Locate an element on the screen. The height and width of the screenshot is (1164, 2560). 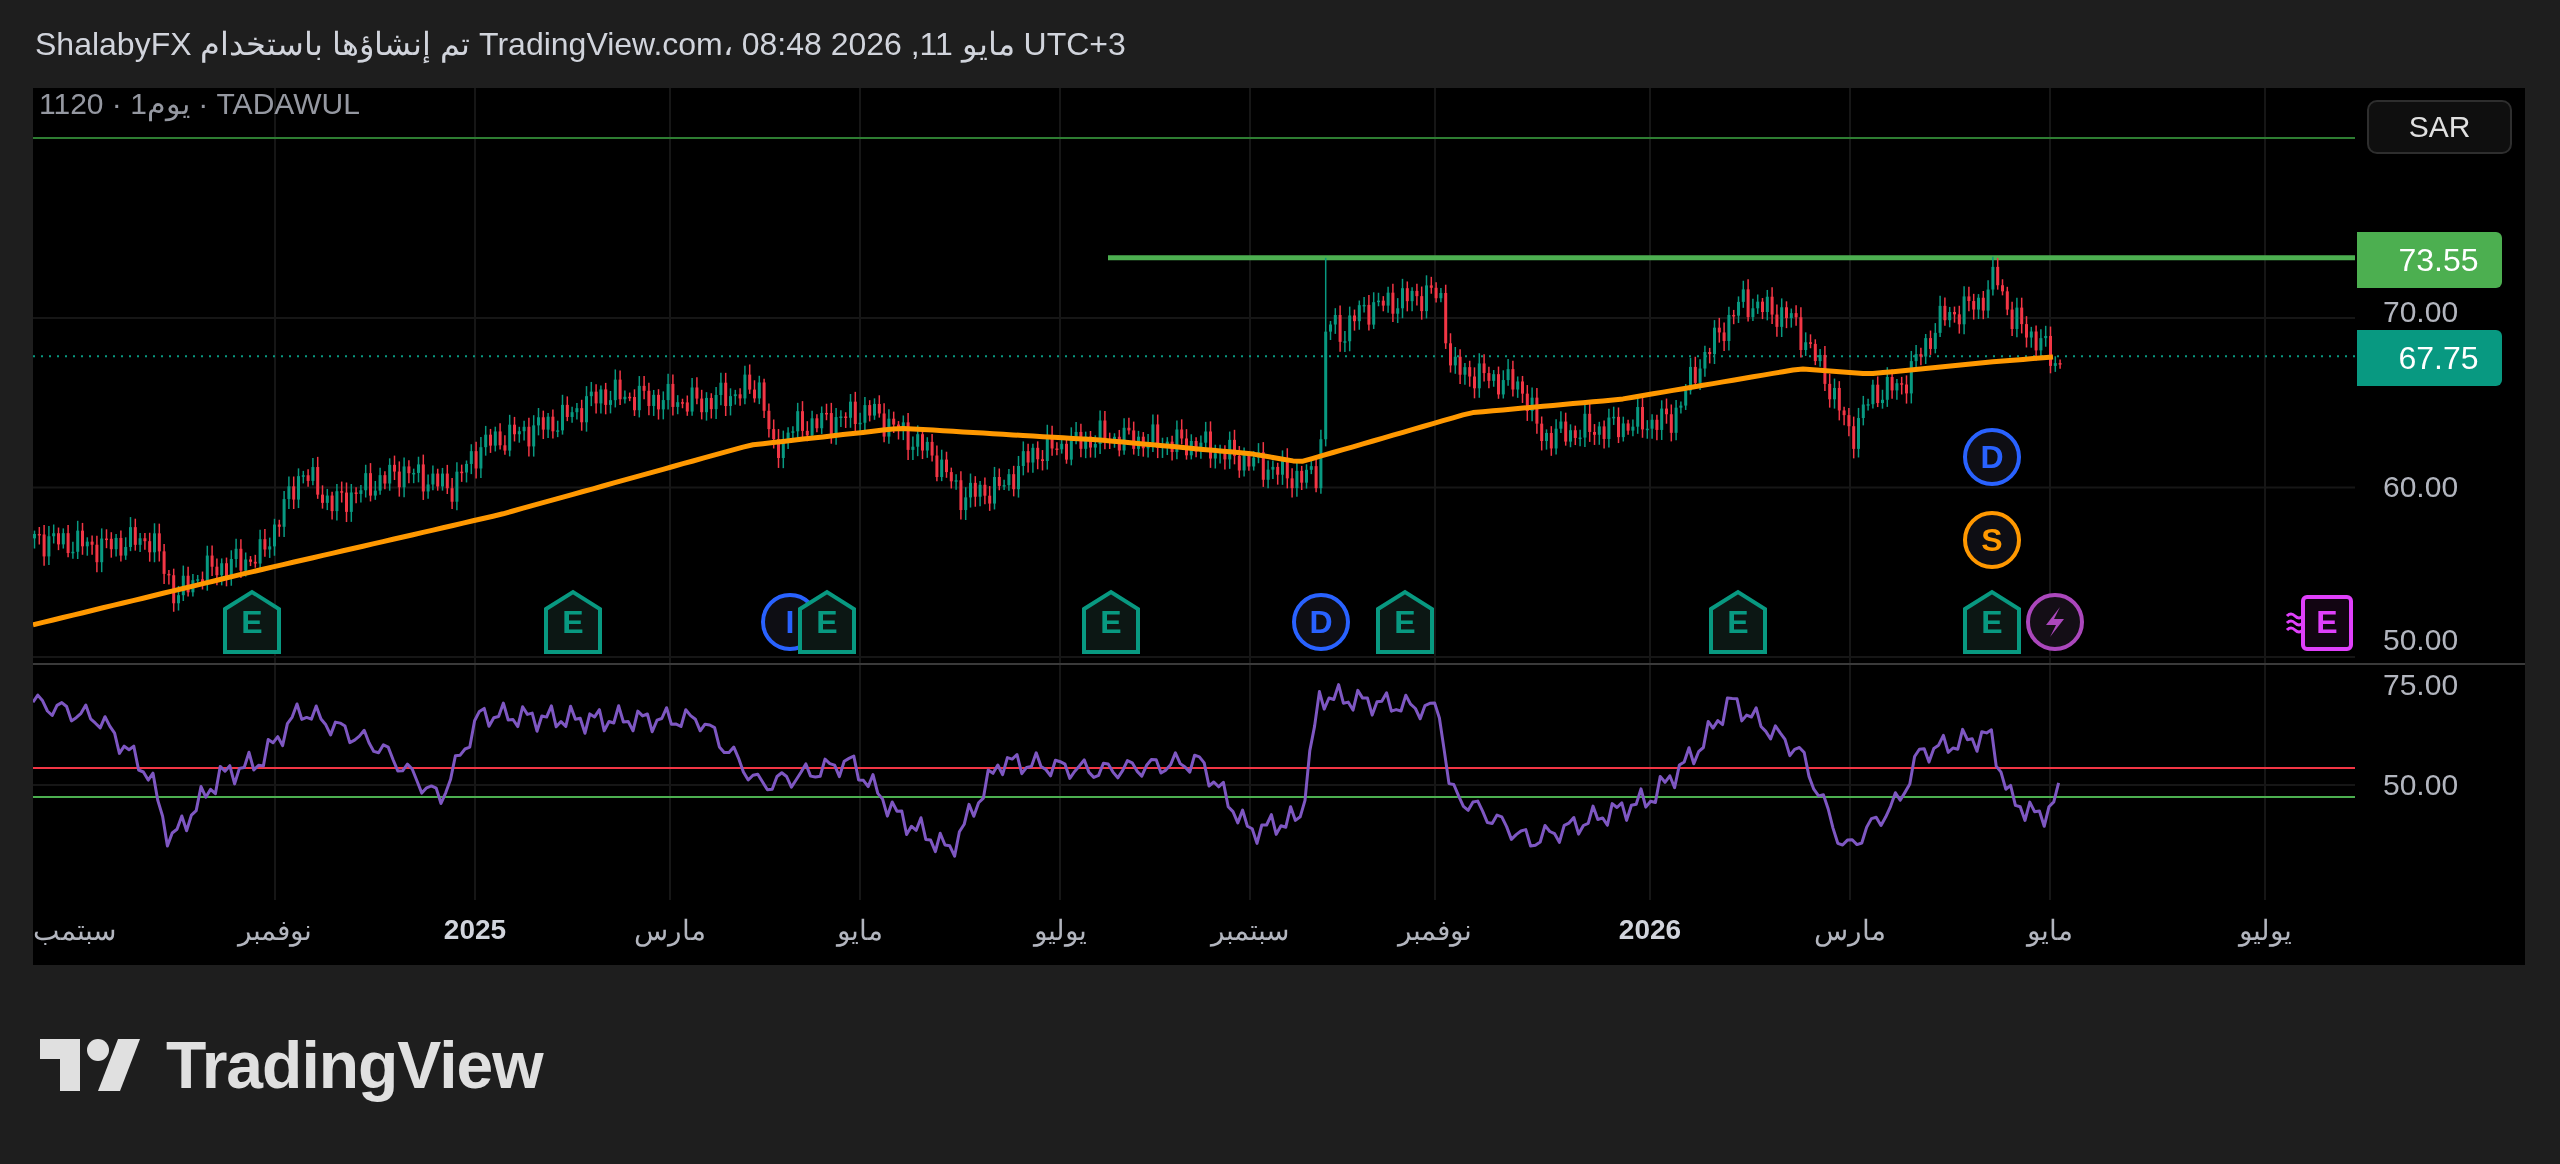
time-label: سبتمبر is located at coordinates (1250, 930).